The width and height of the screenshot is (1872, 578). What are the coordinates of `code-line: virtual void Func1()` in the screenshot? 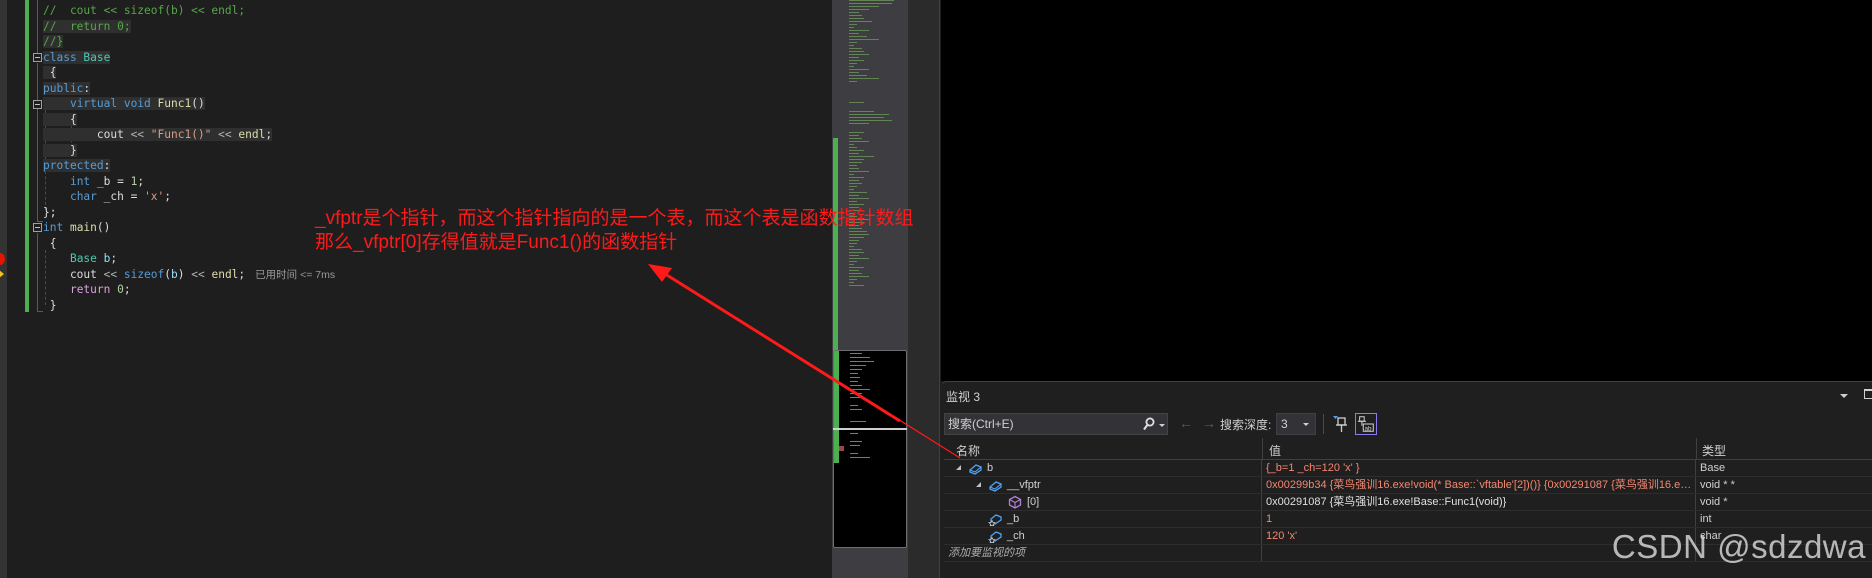 It's located at (124, 103).